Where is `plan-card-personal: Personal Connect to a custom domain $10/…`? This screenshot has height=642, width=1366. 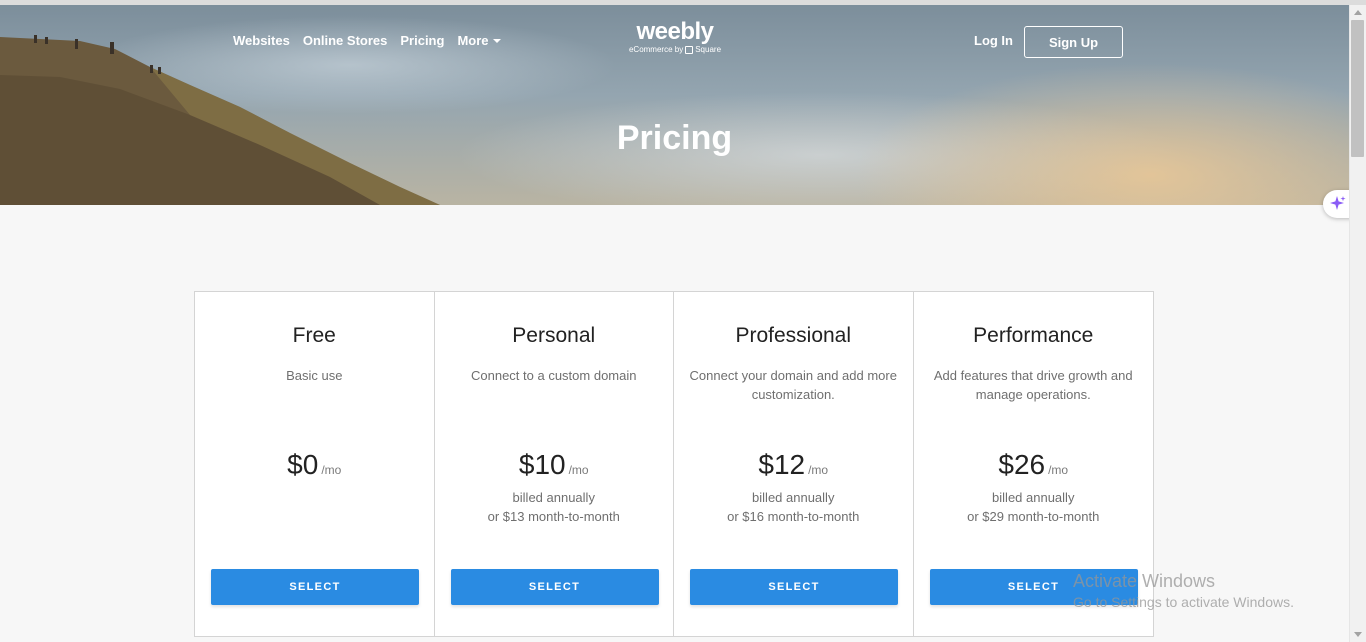 plan-card-personal: Personal Connect to a custom domain $10/… is located at coordinates (554, 464).